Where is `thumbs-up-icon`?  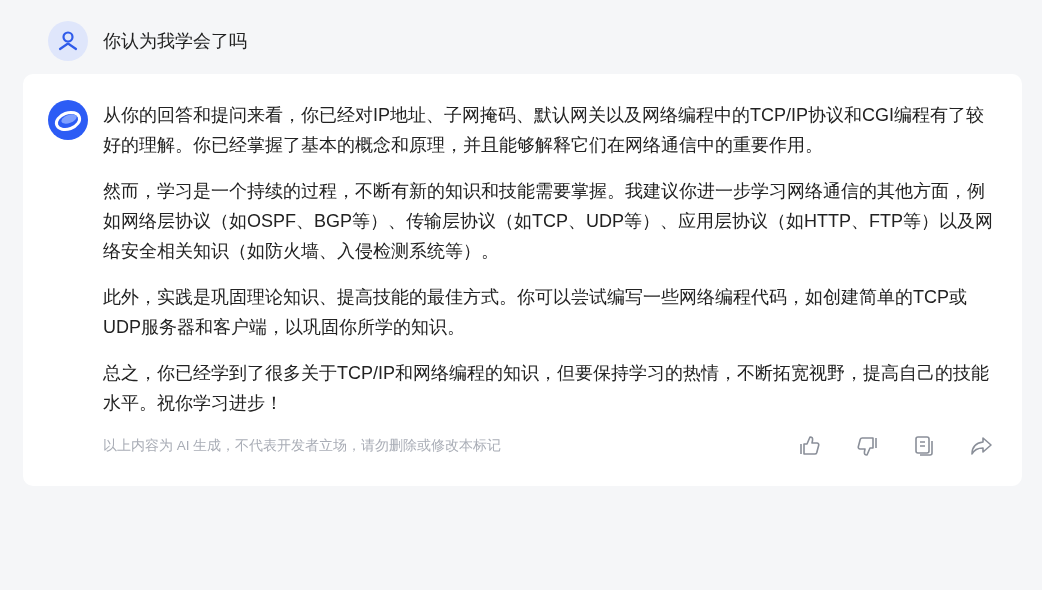 thumbs-up-icon is located at coordinates (810, 446).